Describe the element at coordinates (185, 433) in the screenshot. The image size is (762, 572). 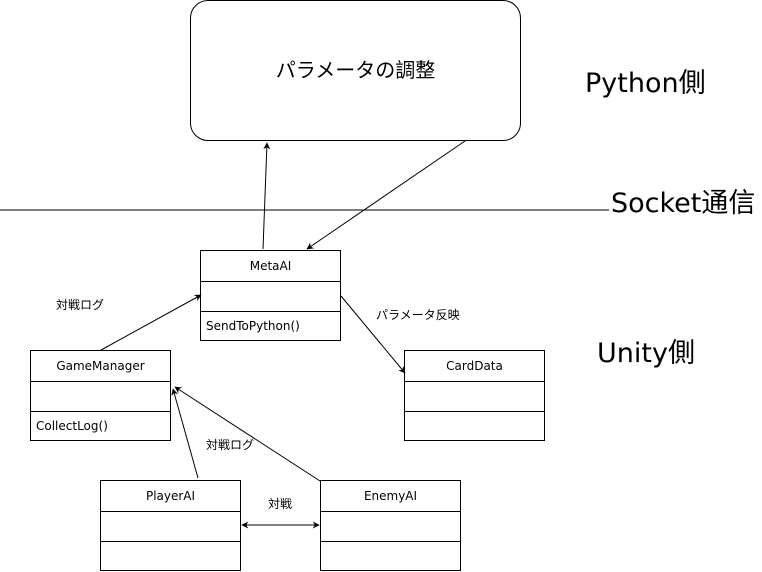
I see `arrow-playerai-to-gamemanager` at that location.